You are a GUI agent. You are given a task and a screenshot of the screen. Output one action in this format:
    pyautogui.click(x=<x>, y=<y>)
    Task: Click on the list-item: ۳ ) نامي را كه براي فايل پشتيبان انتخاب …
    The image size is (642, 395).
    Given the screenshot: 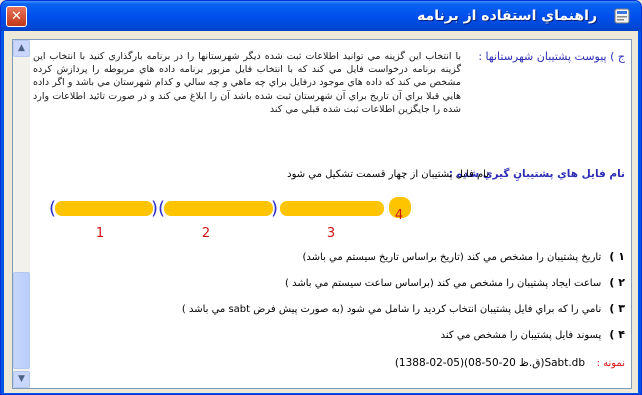 What is the action you would take?
    pyautogui.click(x=403, y=309)
    